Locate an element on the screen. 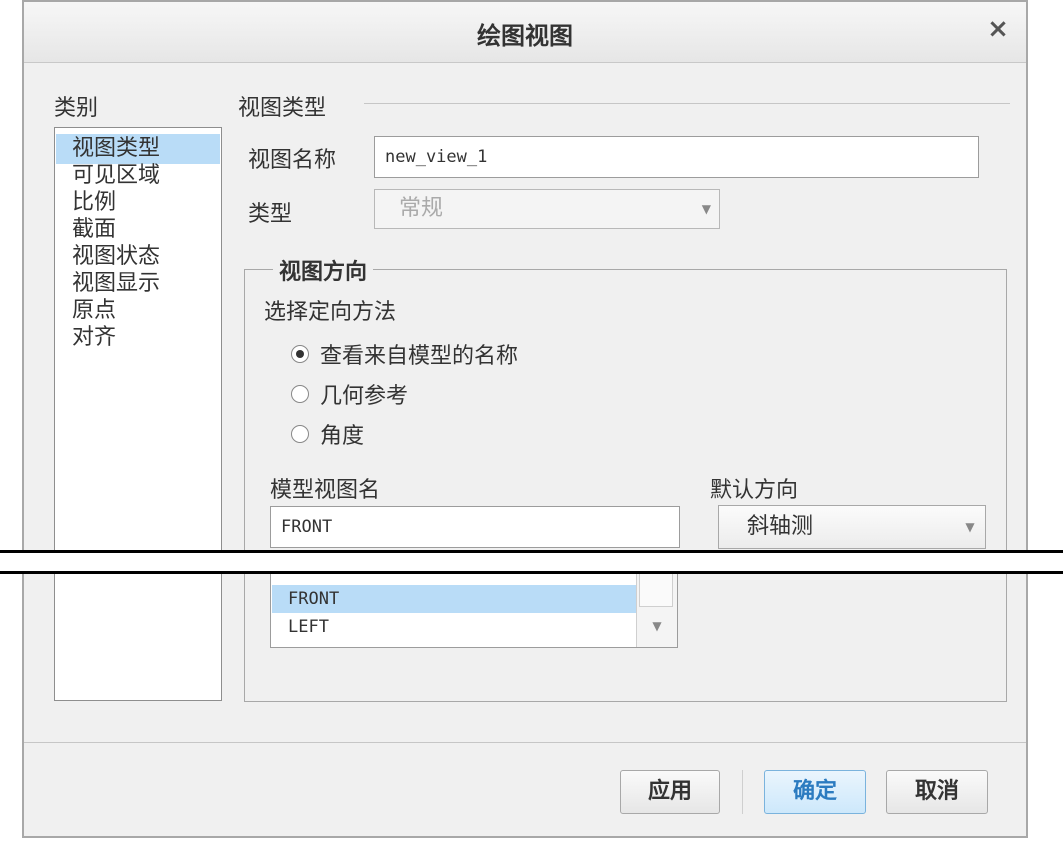 Image resolution: width=1063 pixels, height=844 pixels. cut-line-bottom is located at coordinates (531, 572).